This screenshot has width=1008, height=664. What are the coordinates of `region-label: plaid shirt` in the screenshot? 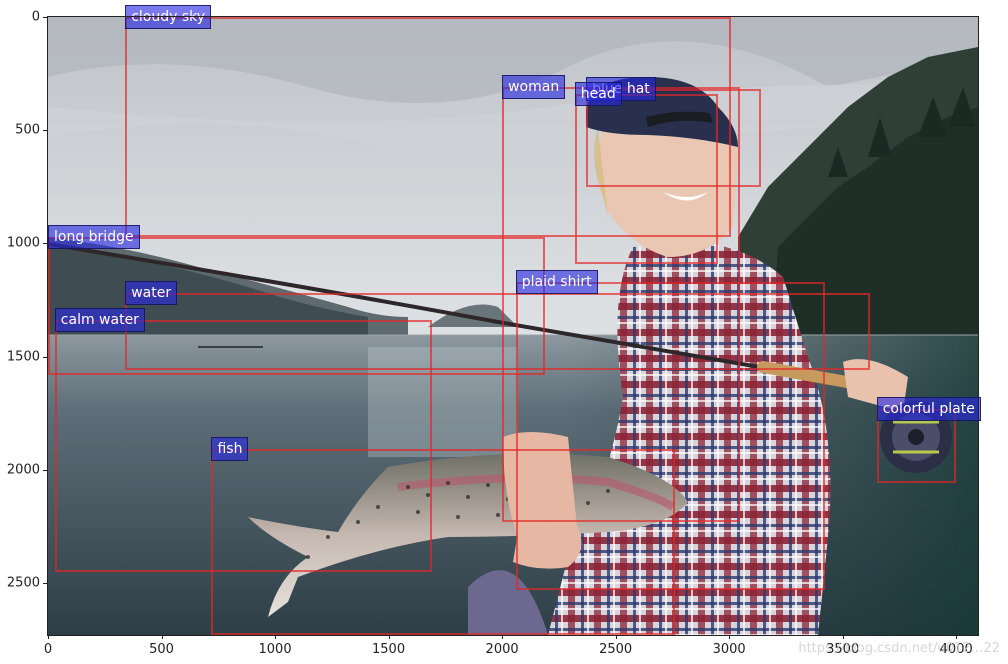 It's located at (556, 281).